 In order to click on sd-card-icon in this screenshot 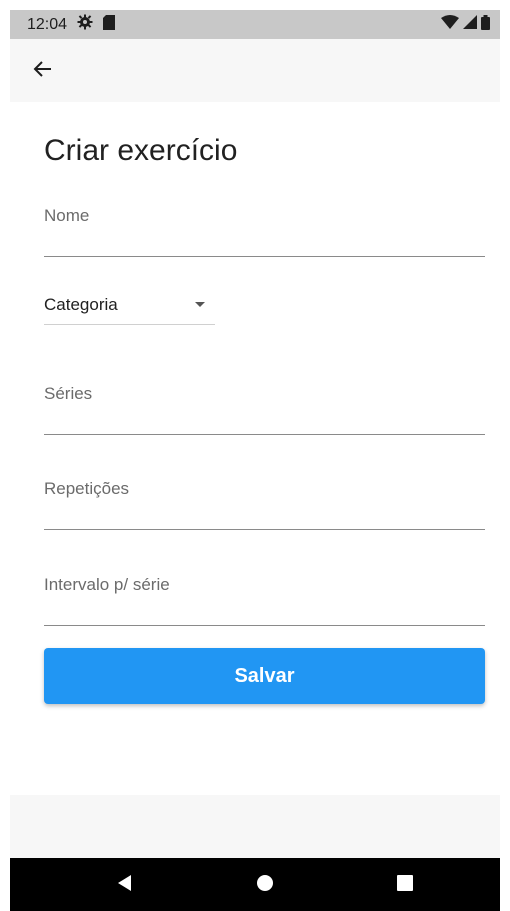, I will do `click(109, 24)`.